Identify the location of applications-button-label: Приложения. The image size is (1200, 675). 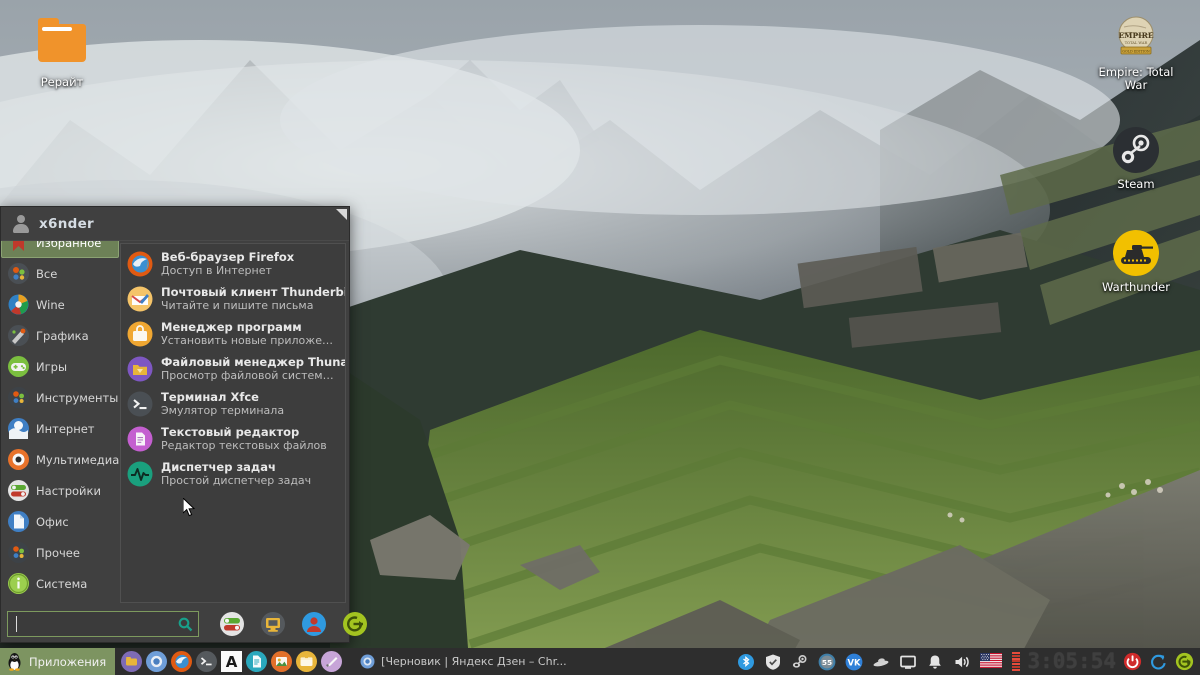
(68, 661).